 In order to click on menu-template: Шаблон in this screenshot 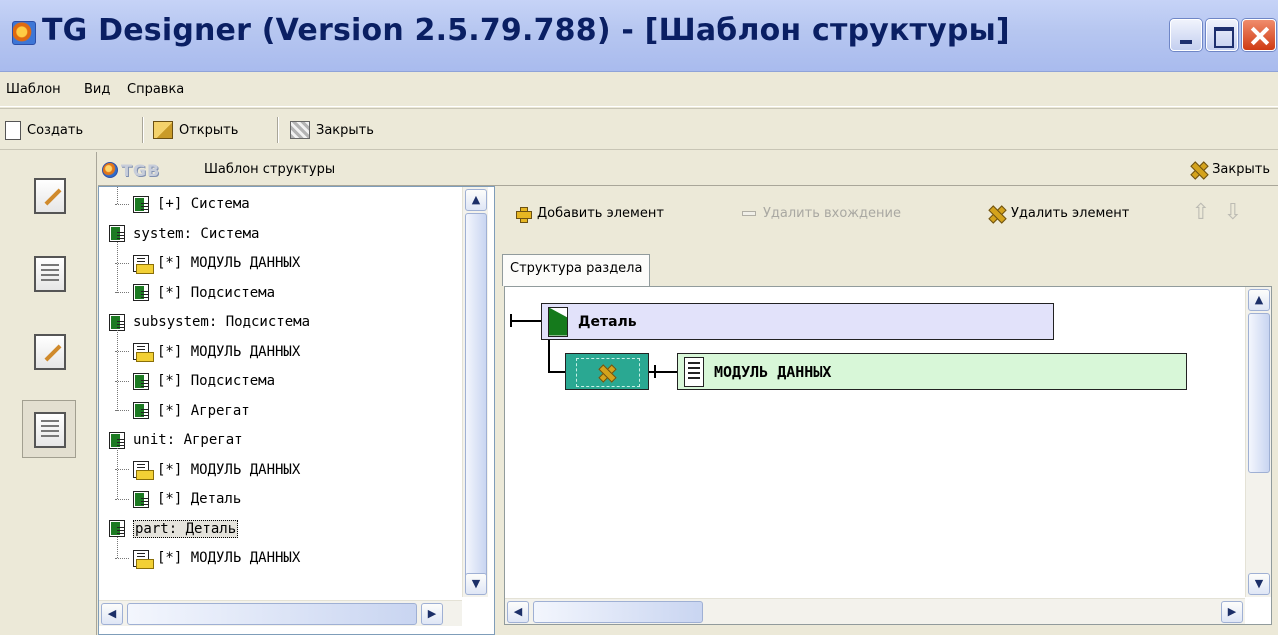, I will do `click(33, 89)`.